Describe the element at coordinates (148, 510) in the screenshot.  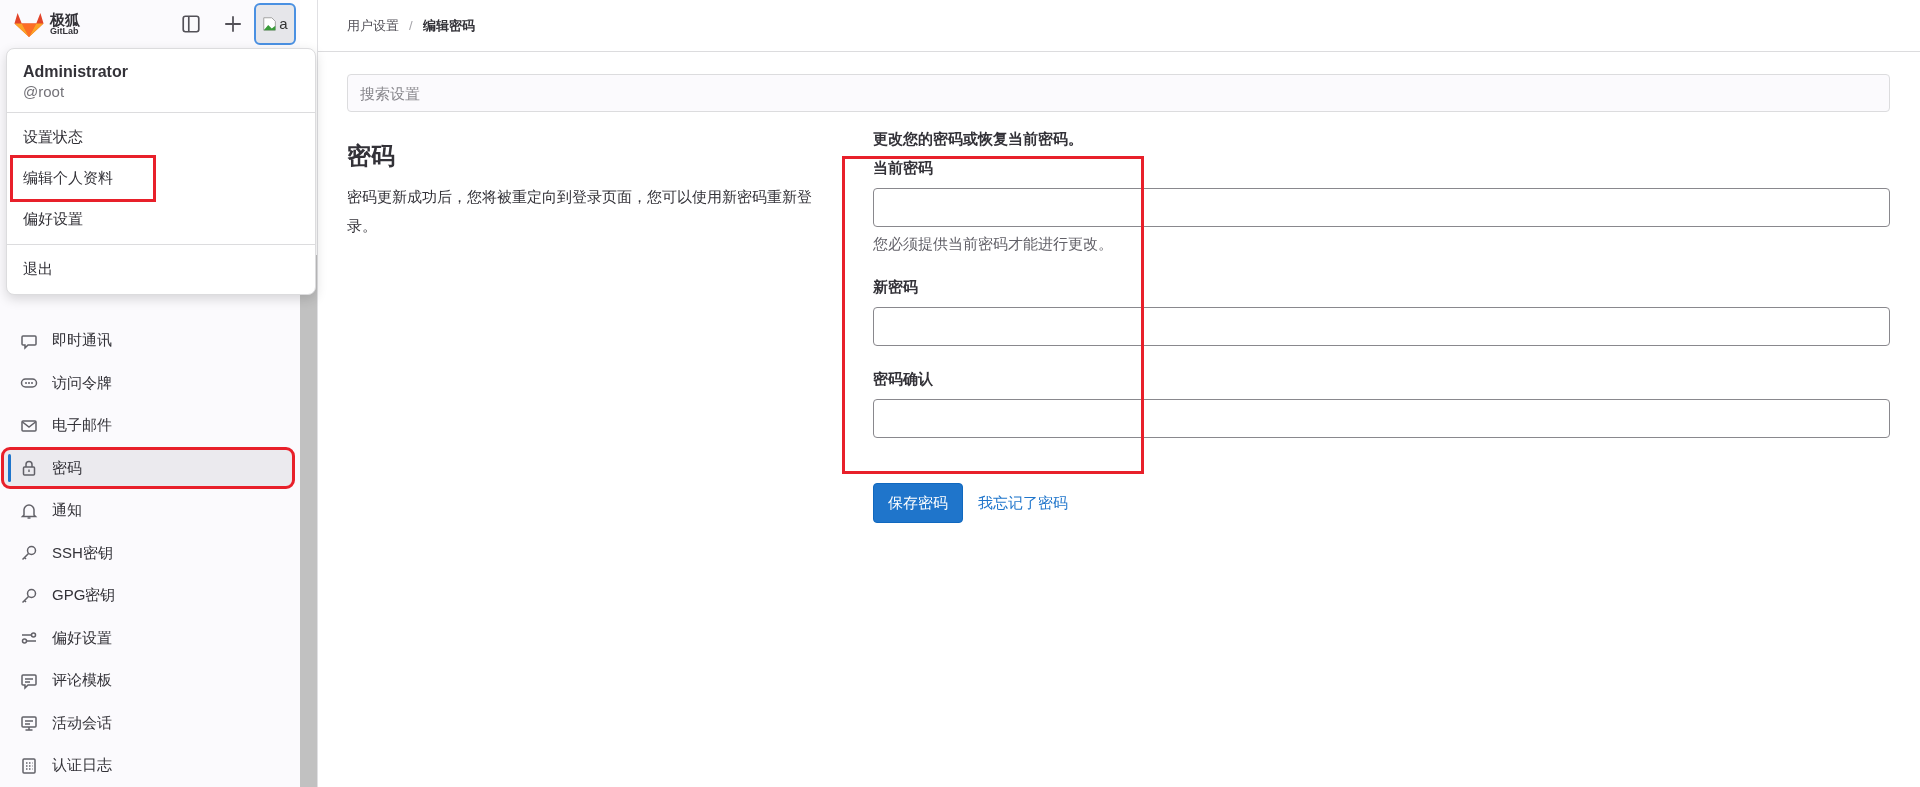
I see `sidebar-item: 通知` at that location.